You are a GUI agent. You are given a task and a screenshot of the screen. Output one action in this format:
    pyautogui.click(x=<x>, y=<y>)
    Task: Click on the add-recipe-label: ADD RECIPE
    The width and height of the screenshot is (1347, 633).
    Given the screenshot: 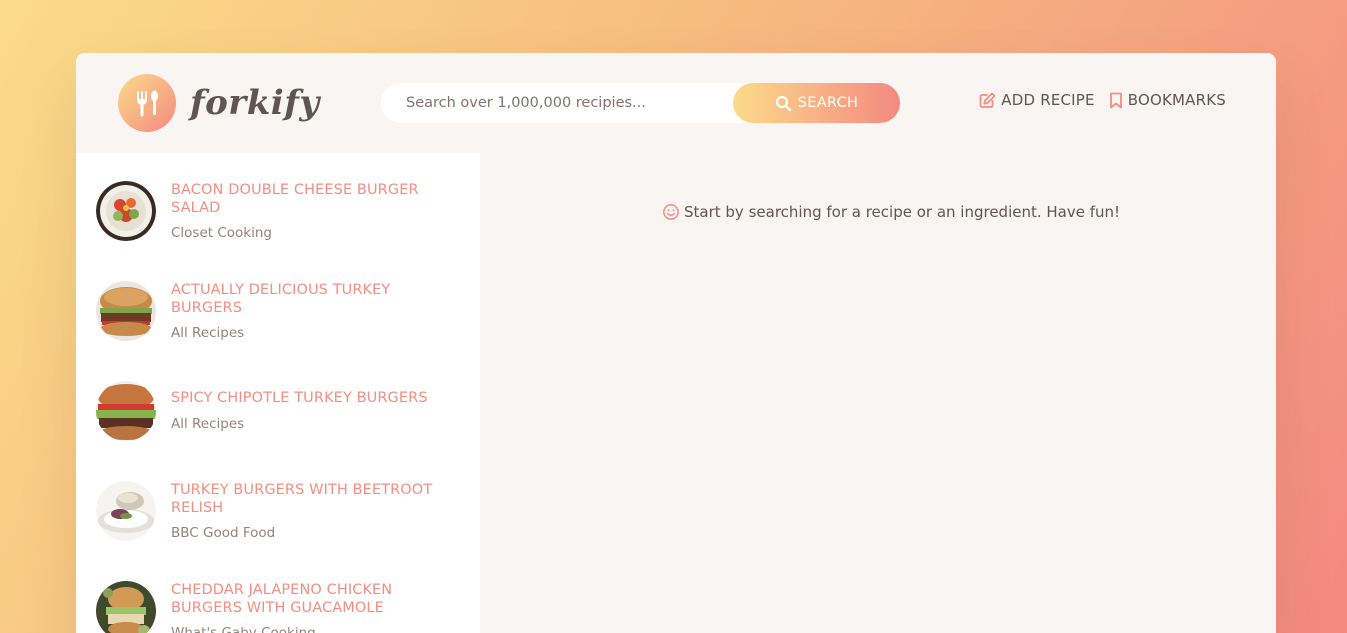 What is the action you would take?
    pyautogui.click(x=1048, y=100)
    